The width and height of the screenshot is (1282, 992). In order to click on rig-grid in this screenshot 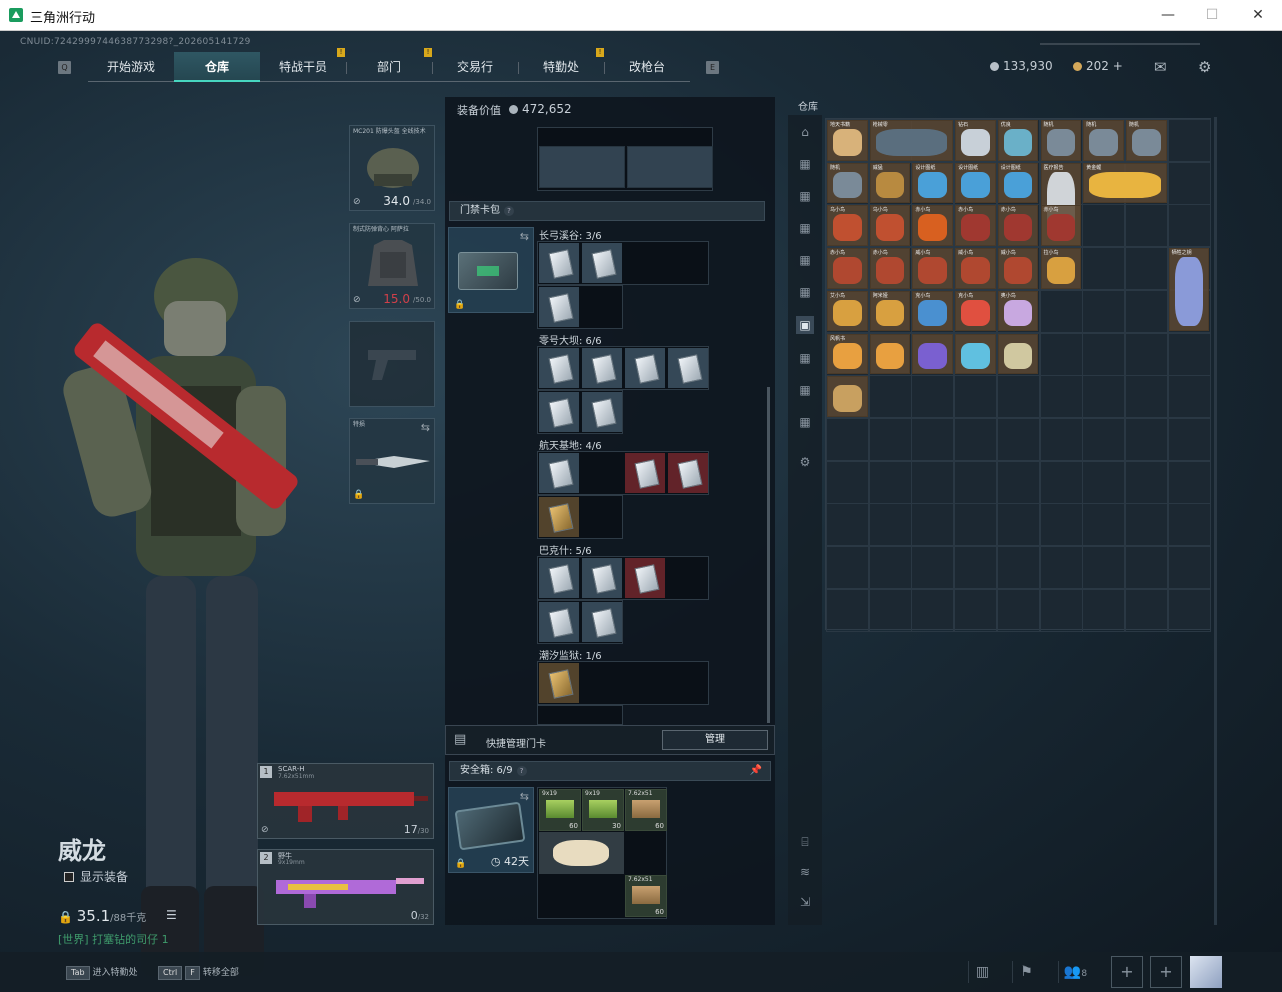, I will do `click(625, 159)`.